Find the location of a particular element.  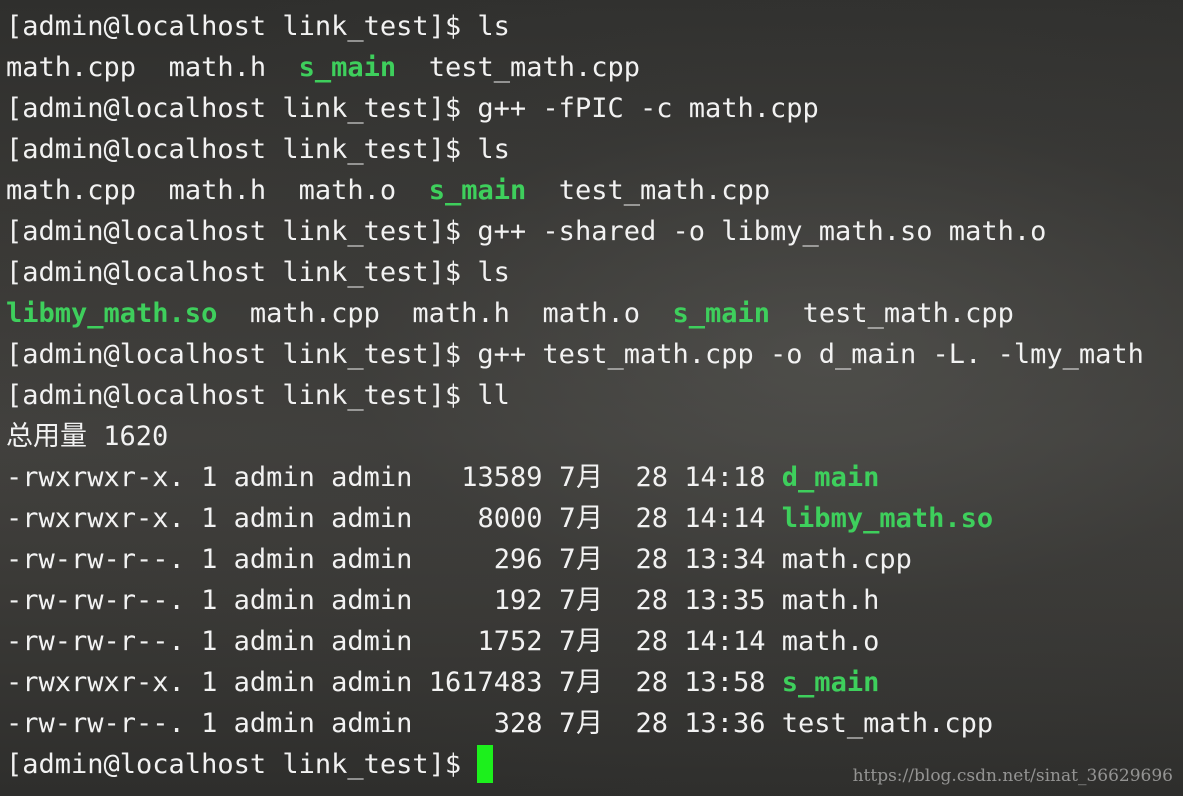

file-size: 13589 is located at coordinates (485, 477).